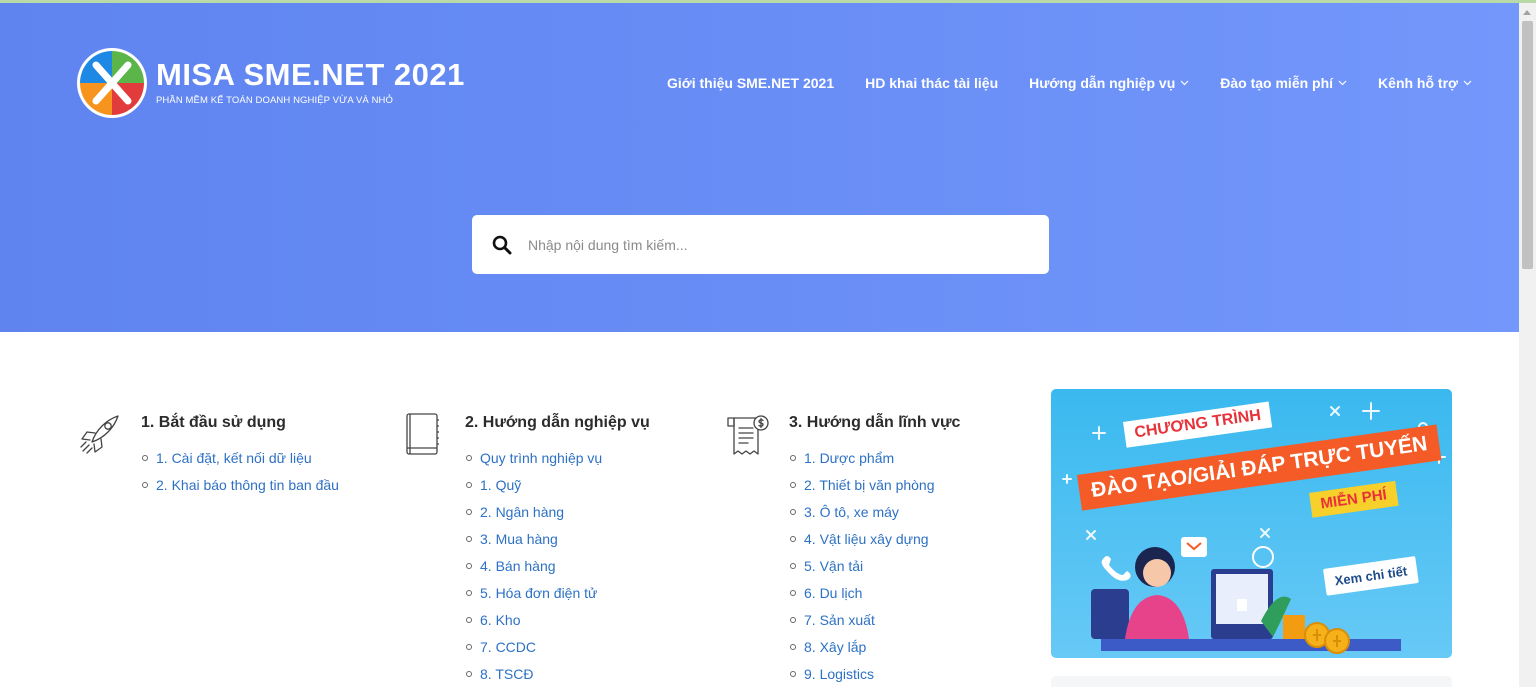  I want to click on nav-item-label: Giới thiệu SME.NET 2021, so click(751, 83).